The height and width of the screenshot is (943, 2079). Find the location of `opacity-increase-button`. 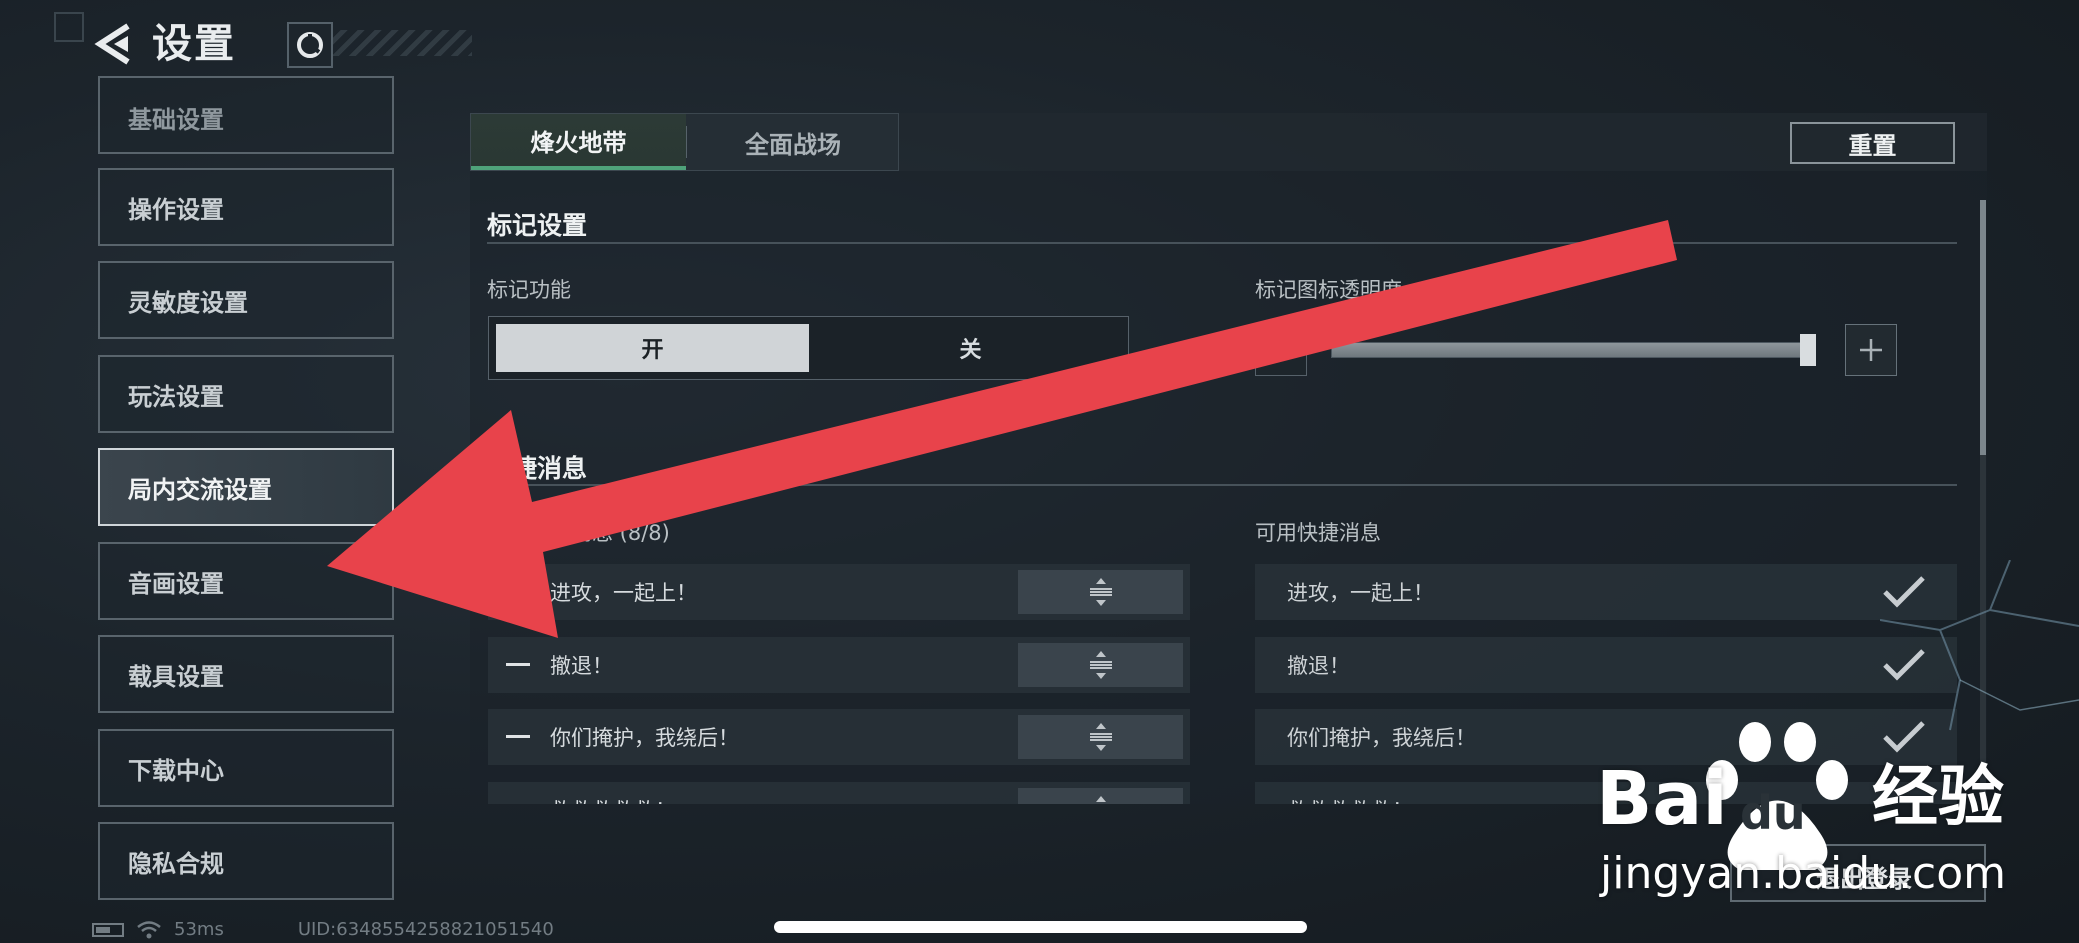

opacity-increase-button is located at coordinates (1871, 350).